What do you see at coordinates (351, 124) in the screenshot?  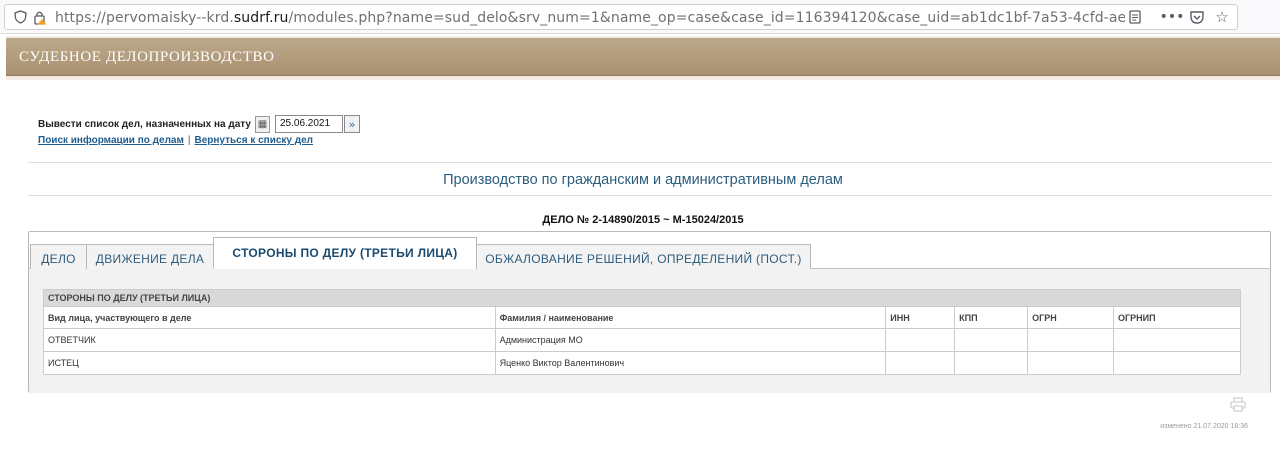 I see `go-arrow-icon: »` at bounding box center [351, 124].